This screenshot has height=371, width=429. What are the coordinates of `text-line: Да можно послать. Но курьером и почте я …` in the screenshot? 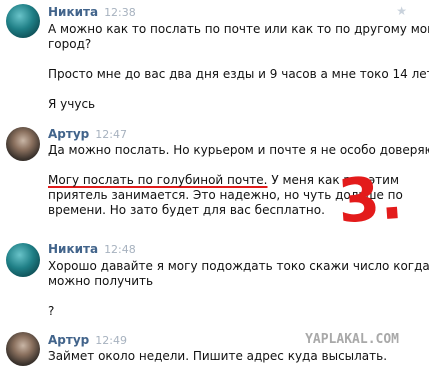 It's located at (238, 150).